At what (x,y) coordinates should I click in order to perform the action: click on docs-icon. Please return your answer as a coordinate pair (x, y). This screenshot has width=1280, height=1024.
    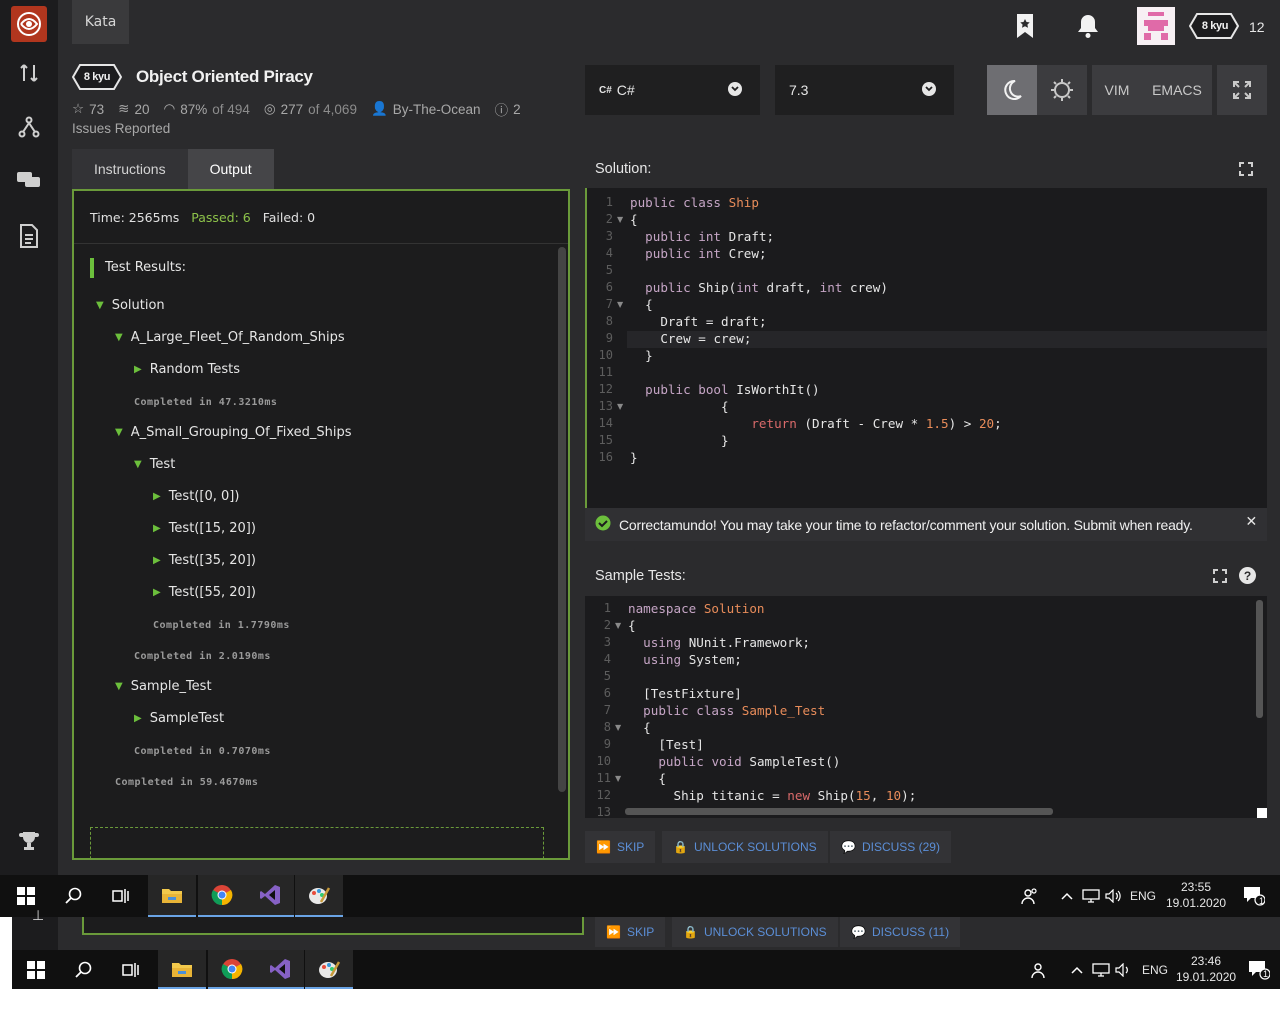
    Looking at the image, I should click on (29, 236).